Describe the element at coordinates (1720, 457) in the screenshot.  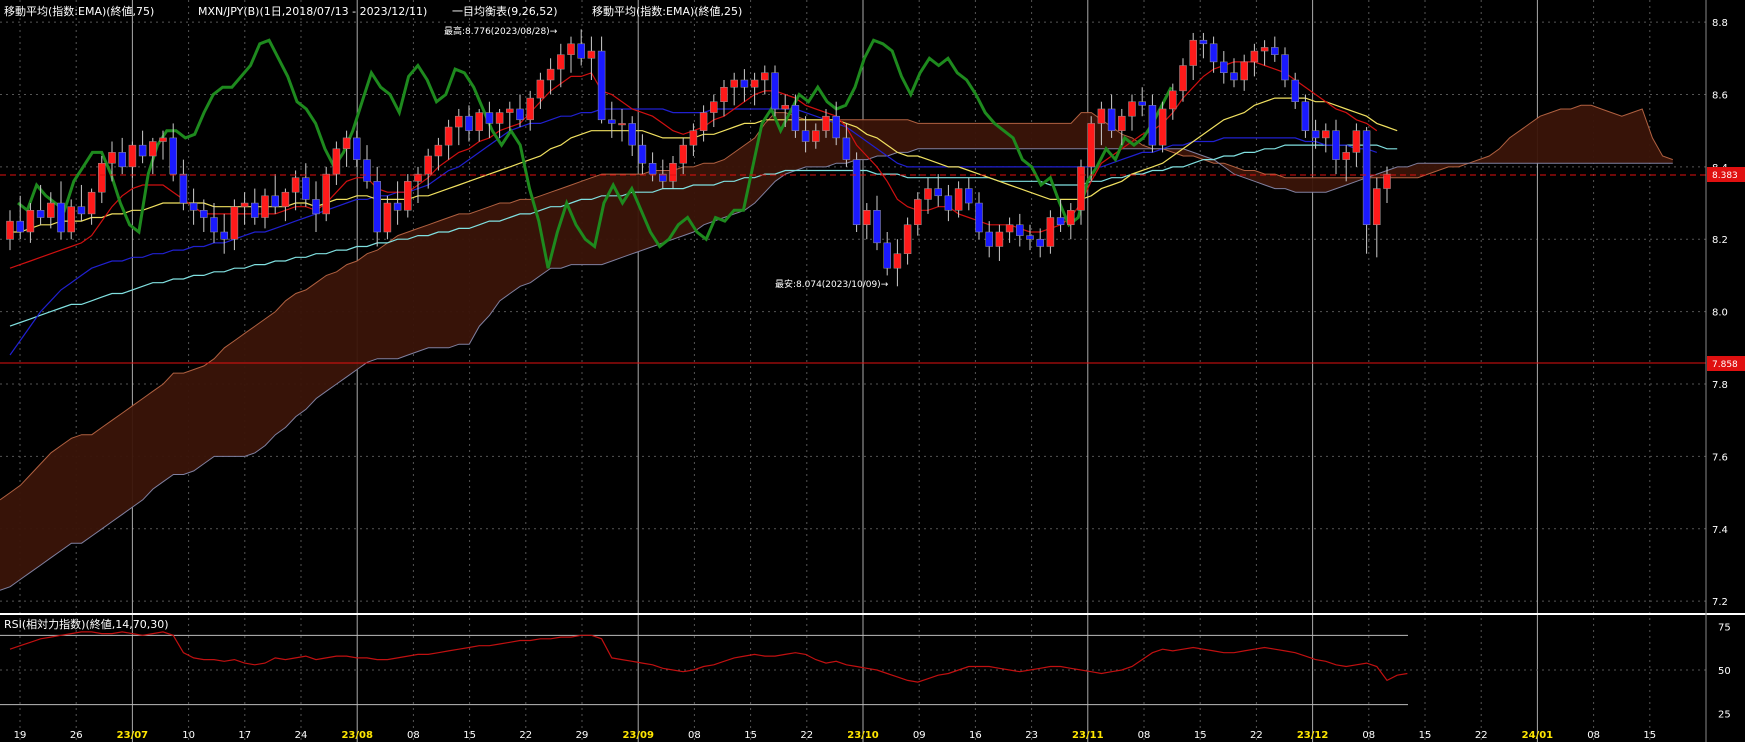
I see `y-tick-label: 7.6` at that location.